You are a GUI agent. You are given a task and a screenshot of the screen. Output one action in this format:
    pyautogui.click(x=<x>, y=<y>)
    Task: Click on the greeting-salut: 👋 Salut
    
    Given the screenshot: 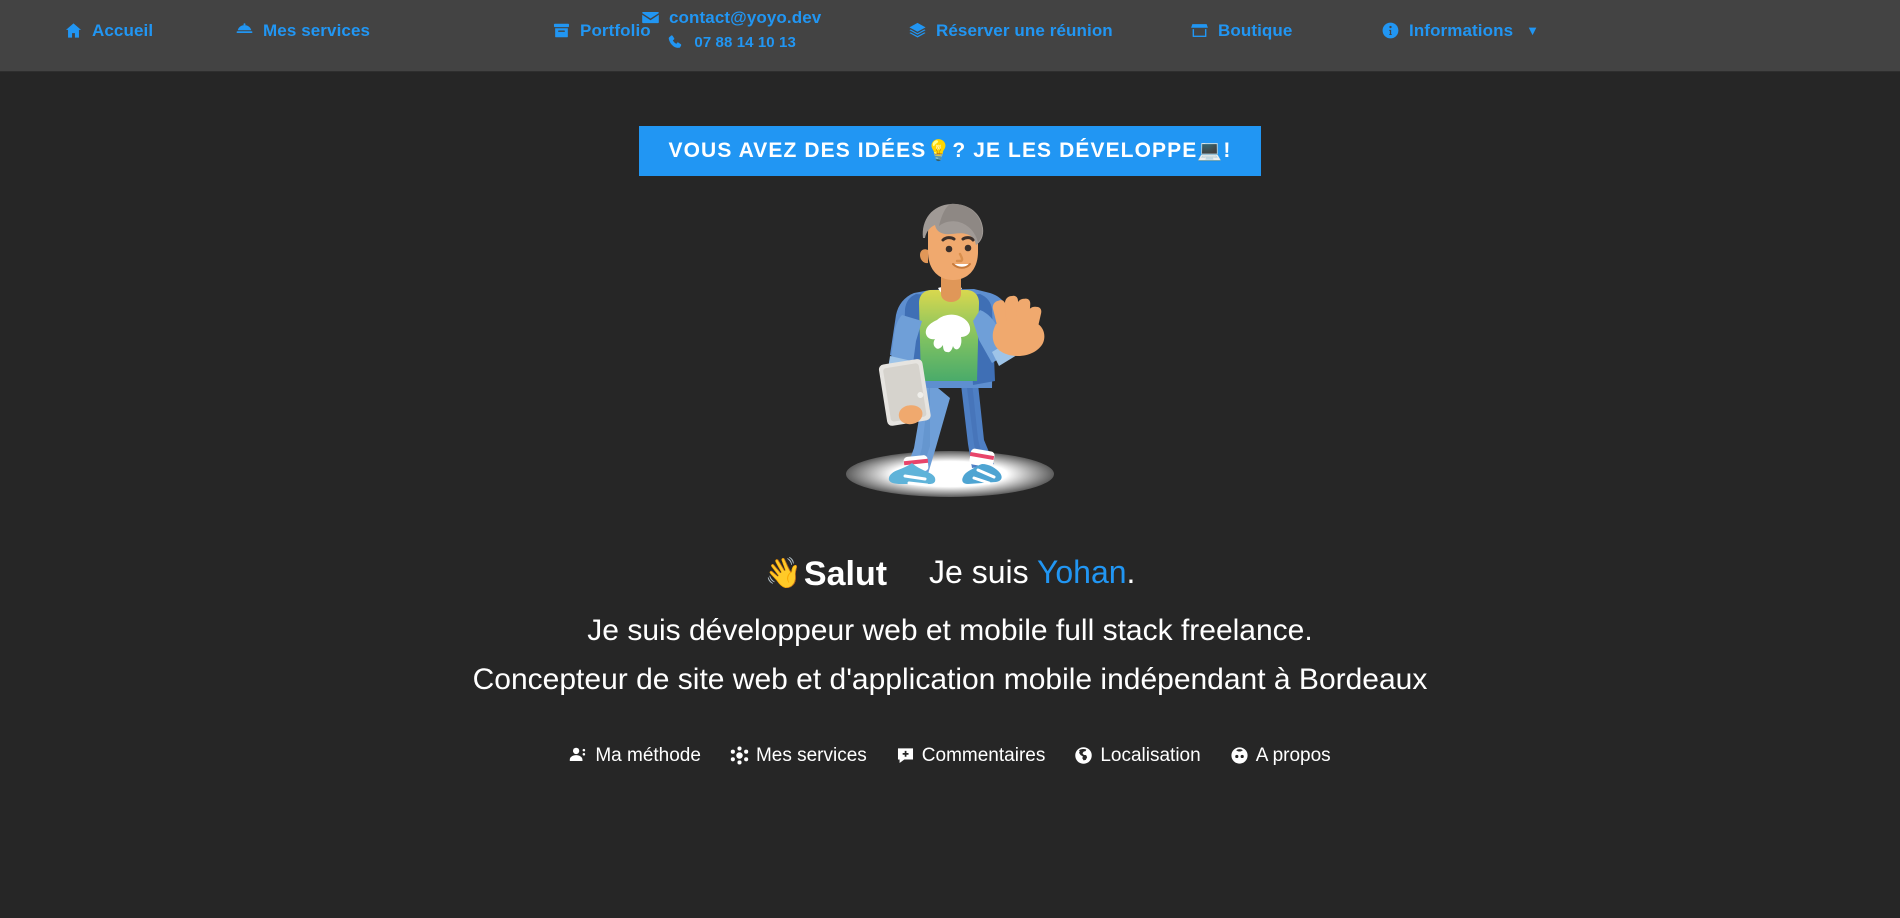 What is the action you would take?
    pyautogui.click(x=826, y=574)
    